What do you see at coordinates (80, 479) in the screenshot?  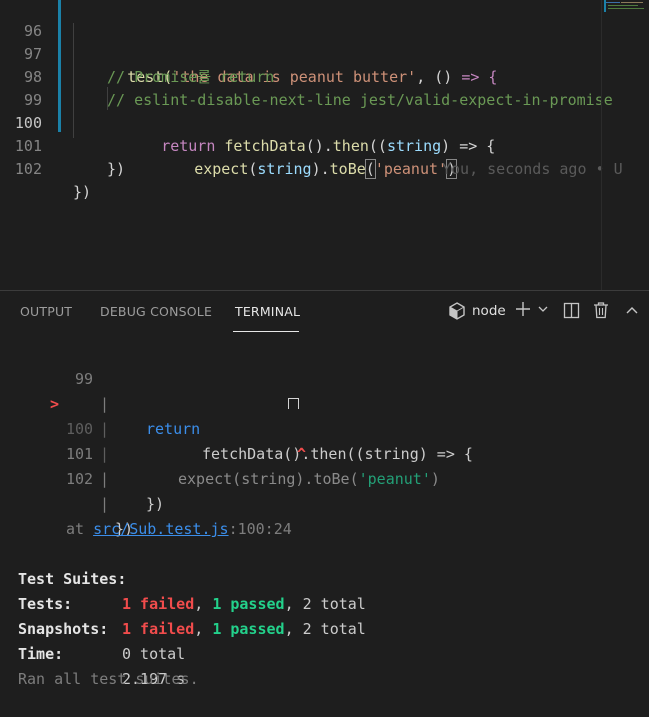 I see `code-frame-line-number: 102` at bounding box center [80, 479].